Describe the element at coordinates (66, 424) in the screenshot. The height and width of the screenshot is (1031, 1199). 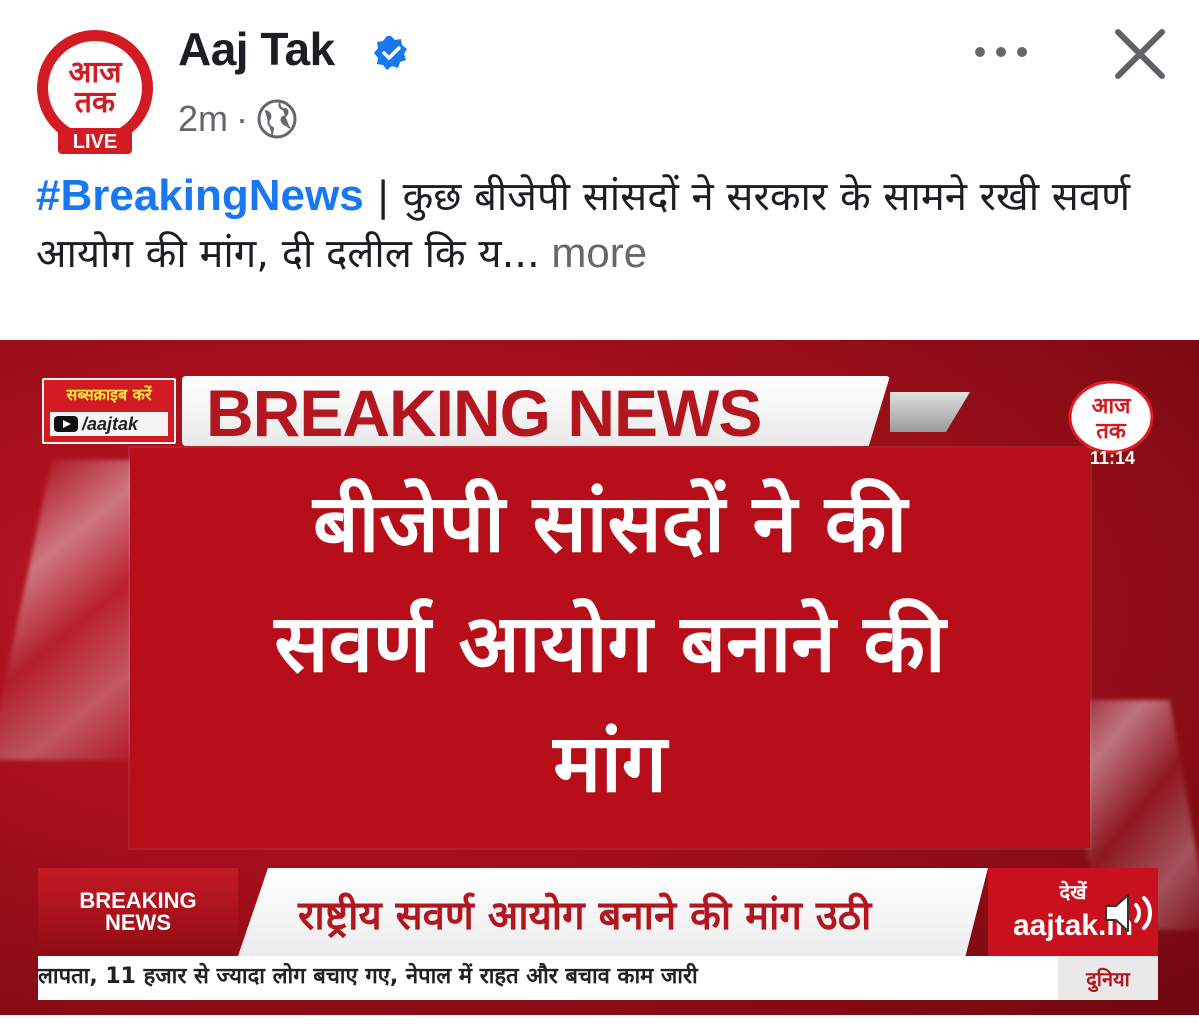
I see `youtube-icon` at that location.